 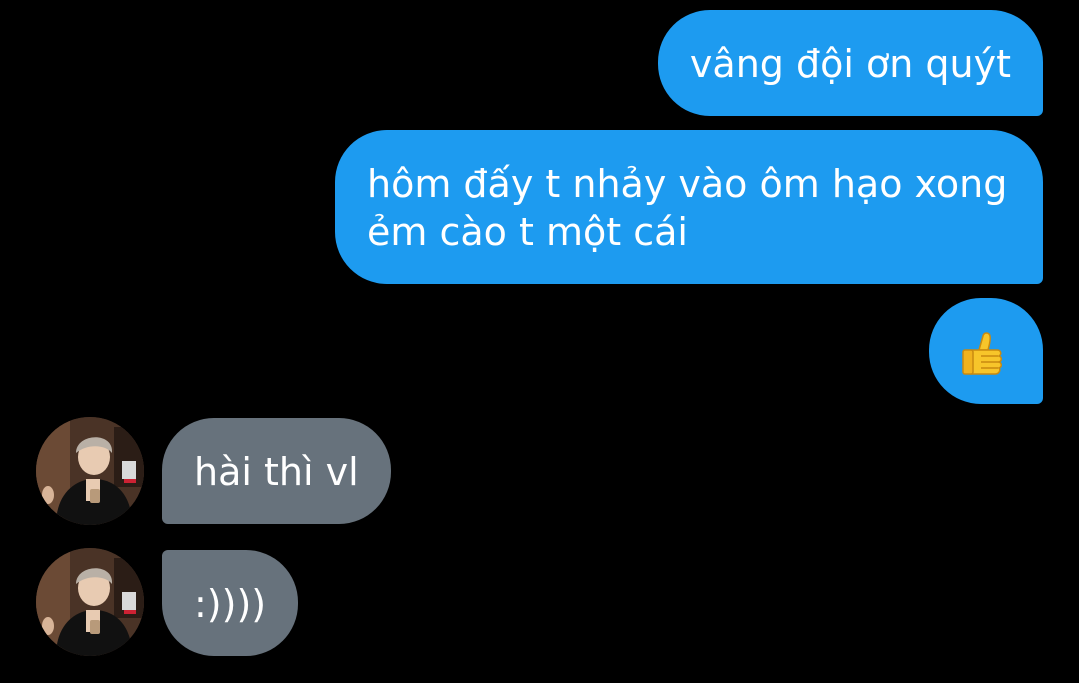 What do you see at coordinates (527, 232) in the screenshot?
I see `message-text-line: ẻm cào t một cái` at bounding box center [527, 232].